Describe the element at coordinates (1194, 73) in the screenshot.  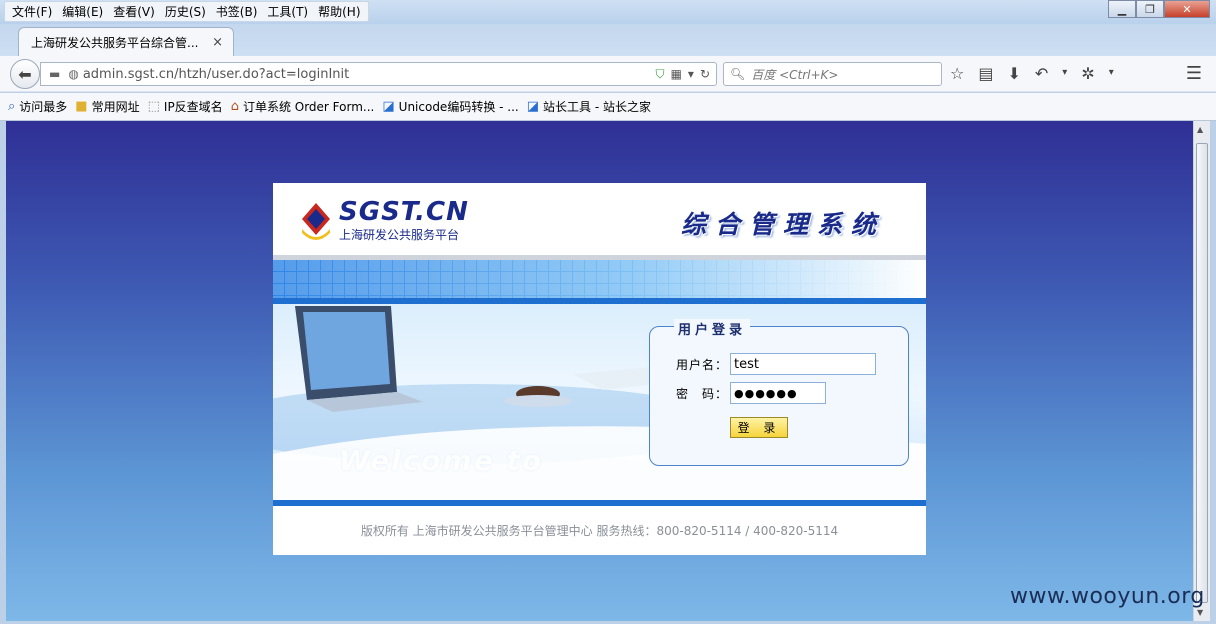
I see `hamburger-menu-icon: ☰` at that location.